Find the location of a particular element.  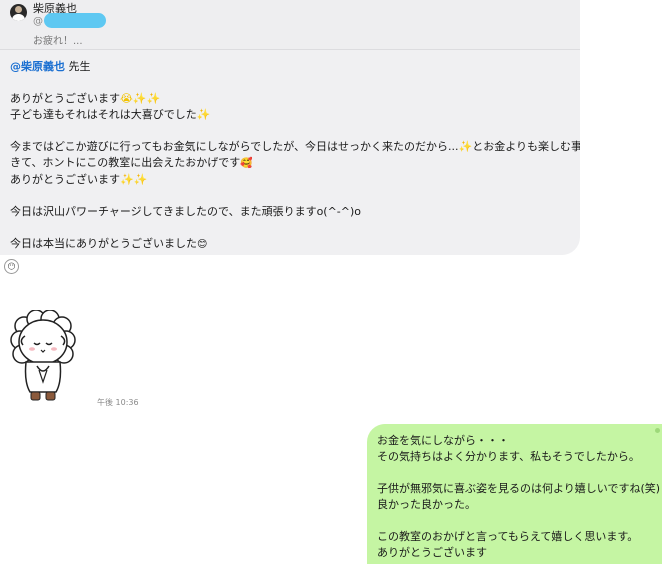

message-line: とお金よりも楽しむ事を優先で is located at coordinates (526, 146).